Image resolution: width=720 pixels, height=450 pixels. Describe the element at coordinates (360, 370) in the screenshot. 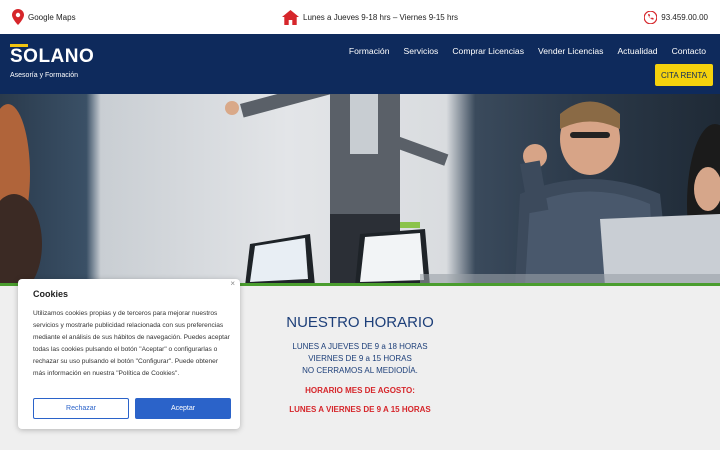

I see `schedule-line-midday: NO CERRAMOS AL MEDIODÍA.` at that location.